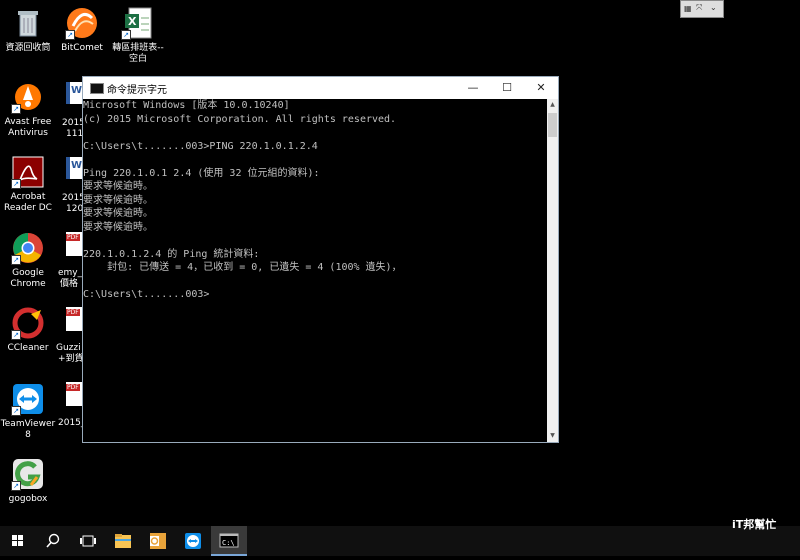 Image resolution: width=800 pixels, height=560 pixels. I want to click on gogobox-icon: ↗, so click(28, 474).